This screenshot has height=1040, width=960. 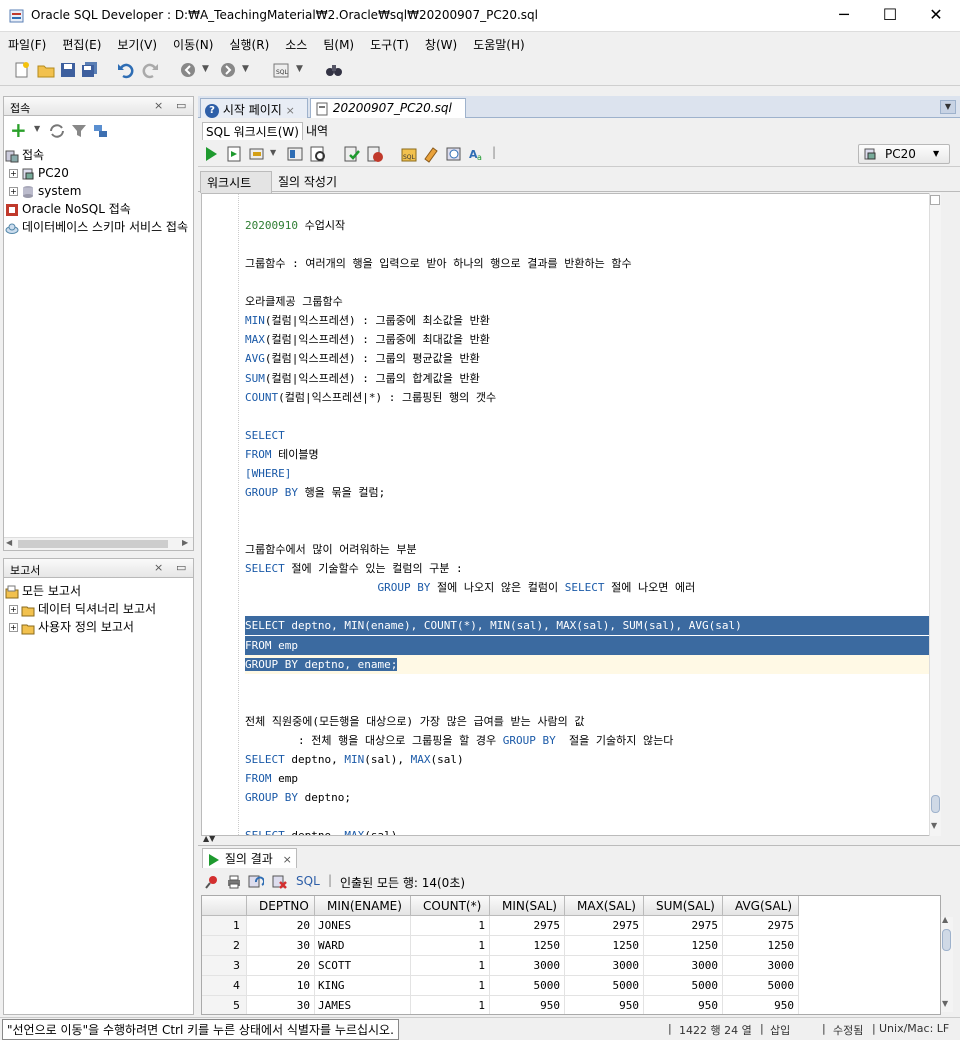 What do you see at coordinates (761, 926) in the screenshot?
I see `cell-avg-sal: 2975` at bounding box center [761, 926].